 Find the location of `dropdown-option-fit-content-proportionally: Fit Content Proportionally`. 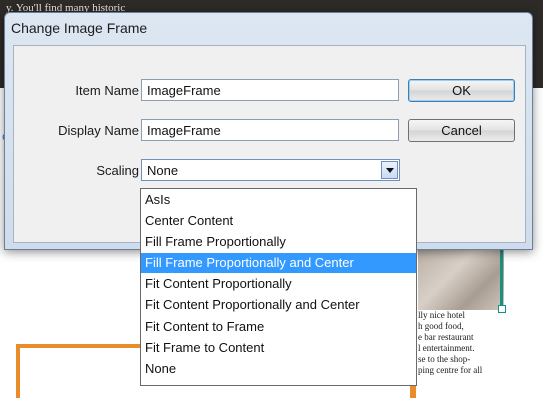

dropdown-option-fit-content-proportionally: Fit Content Proportionally is located at coordinates (278, 284).